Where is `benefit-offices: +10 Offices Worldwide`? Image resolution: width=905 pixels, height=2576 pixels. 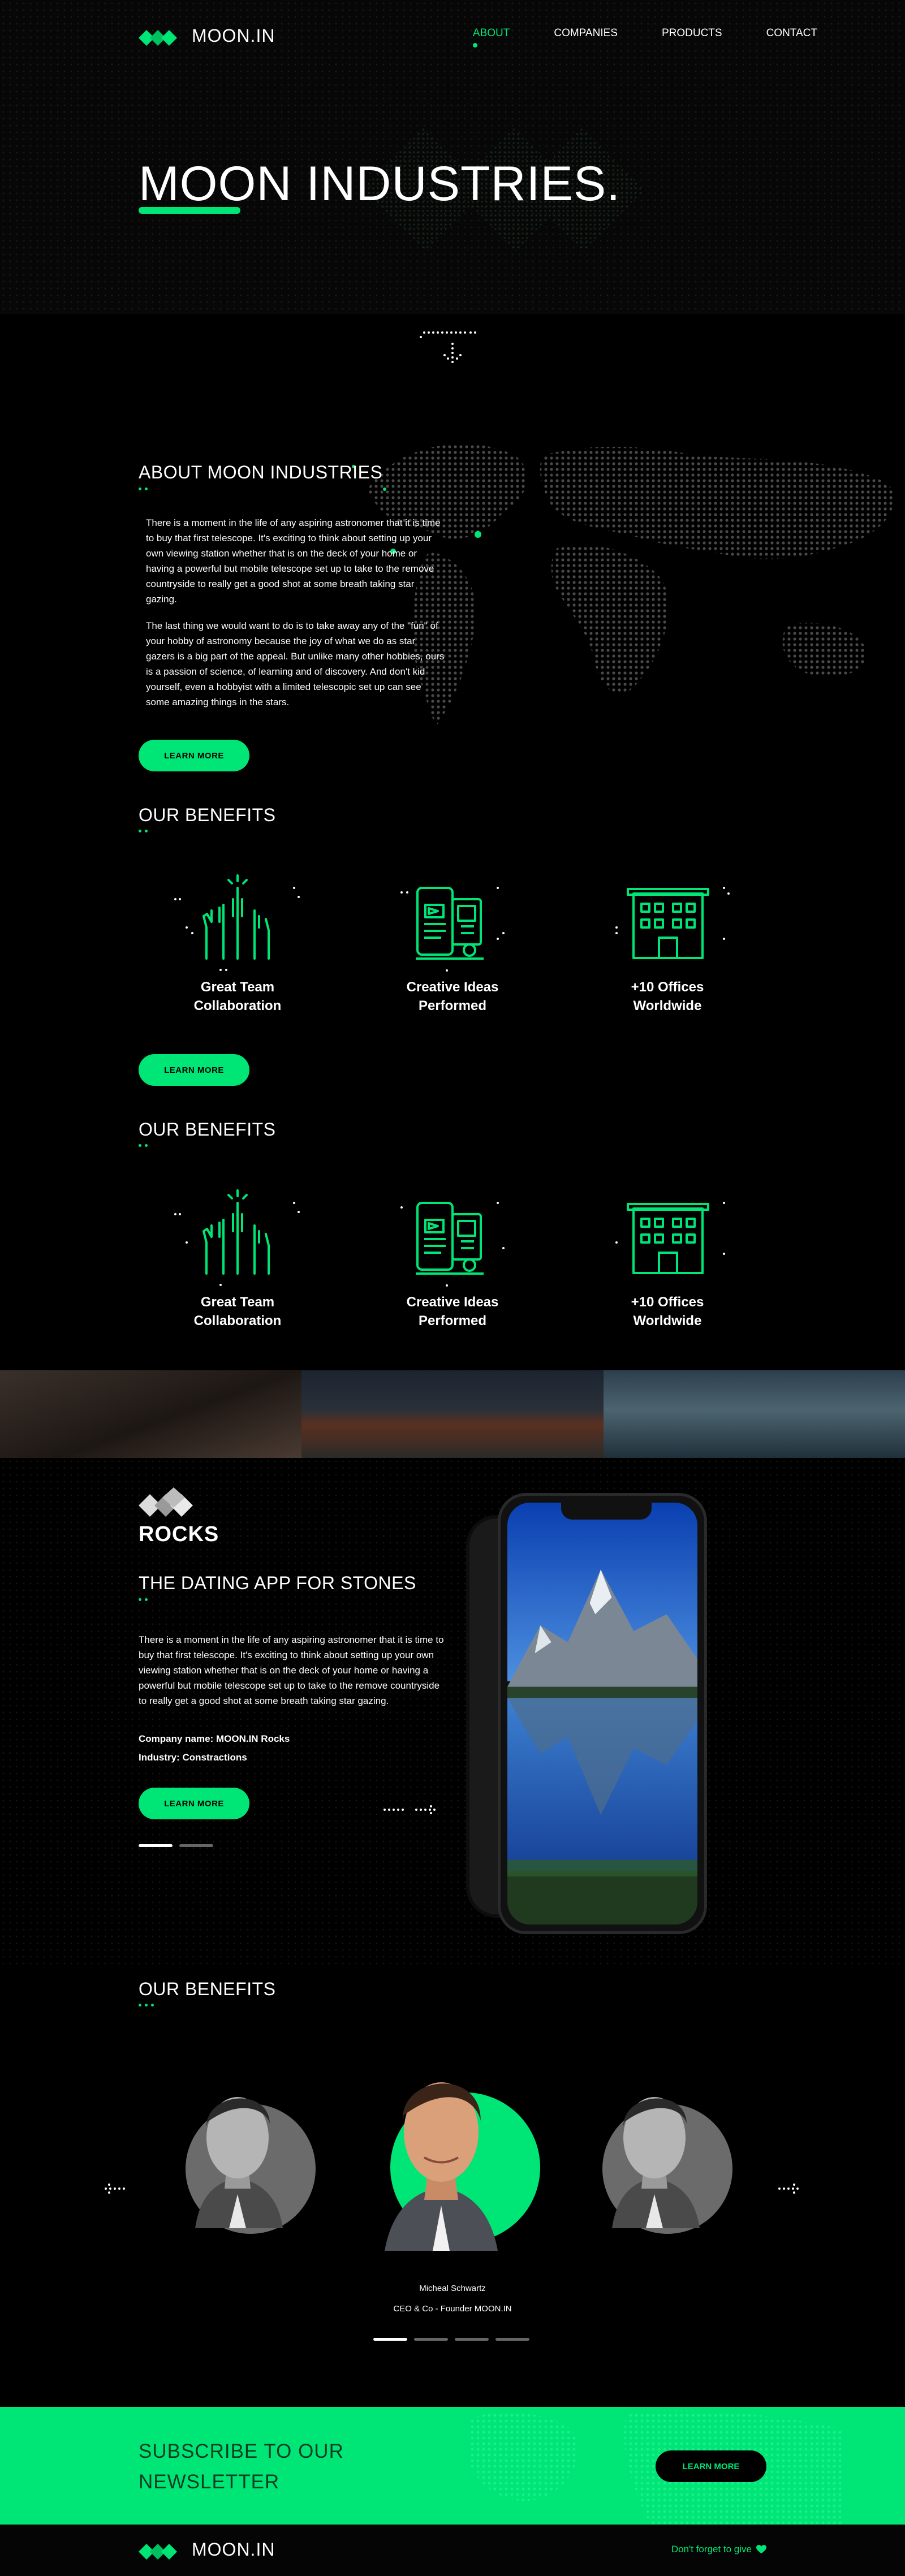
benefit-offices: +10 Offices Worldwide is located at coordinates (667, 940).